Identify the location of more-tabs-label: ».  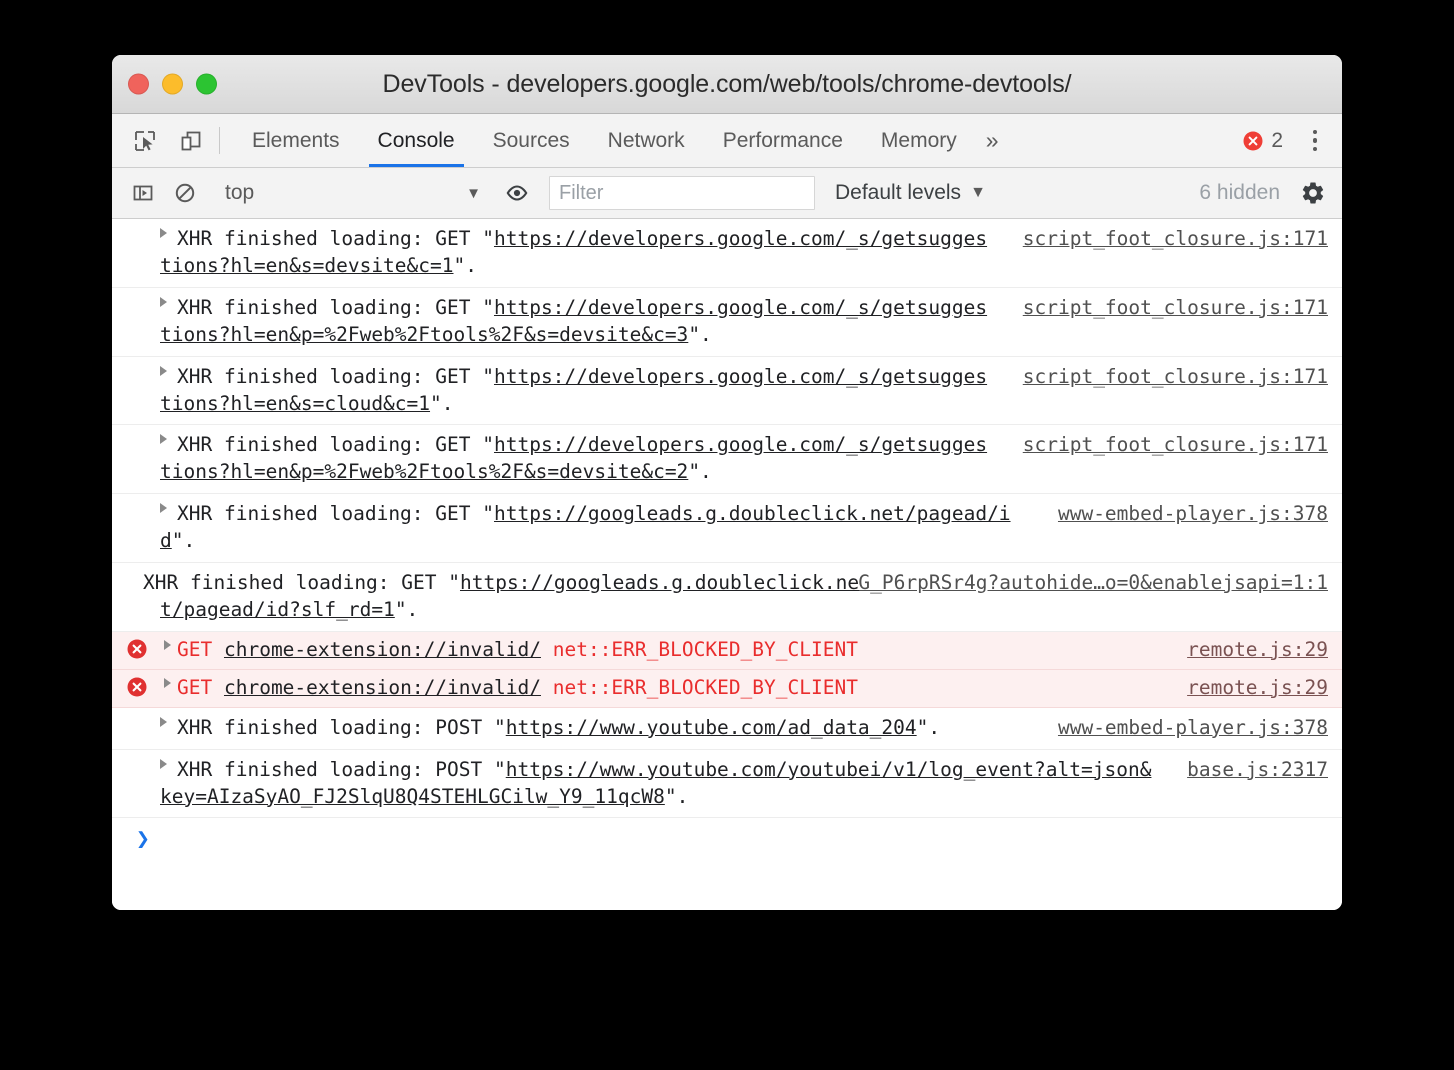
(992, 140).